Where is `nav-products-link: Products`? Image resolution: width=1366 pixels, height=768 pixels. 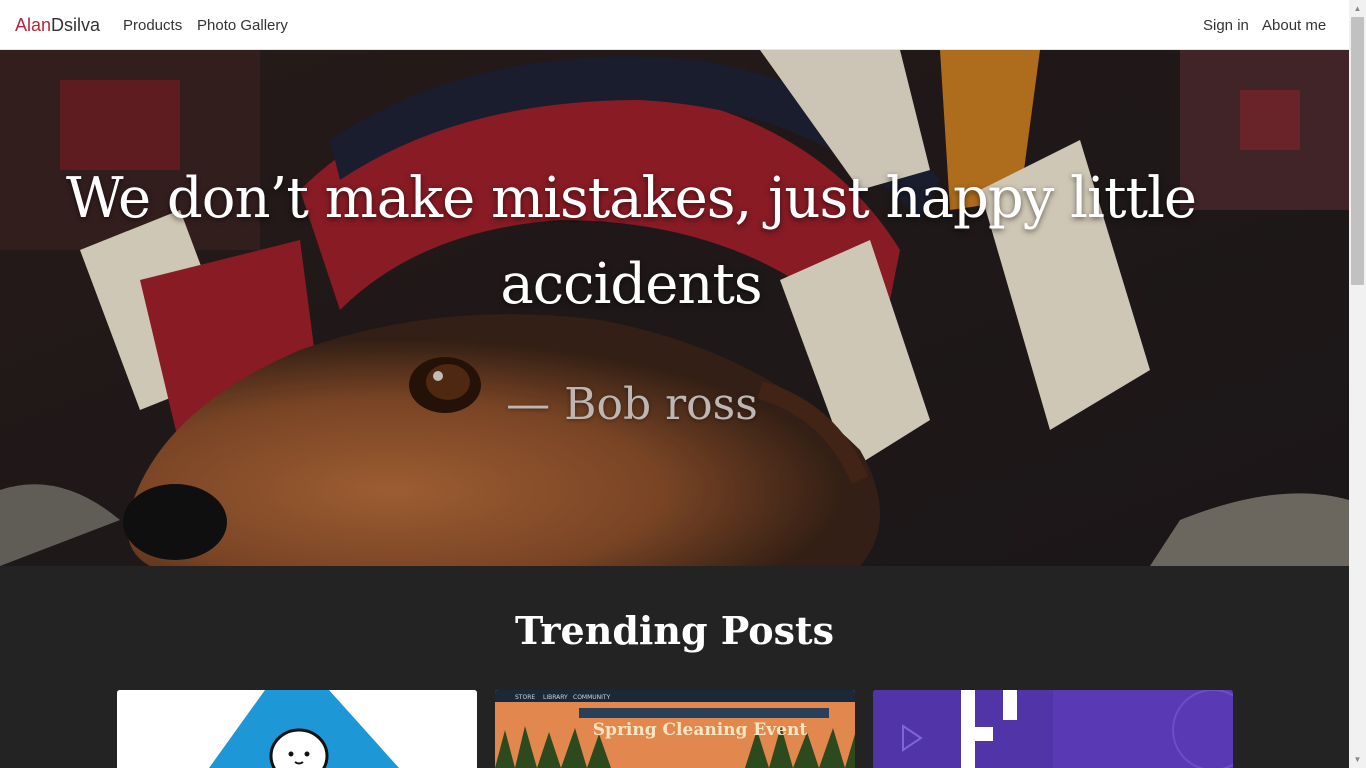
nav-products-link: Products is located at coordinates (152, 26).